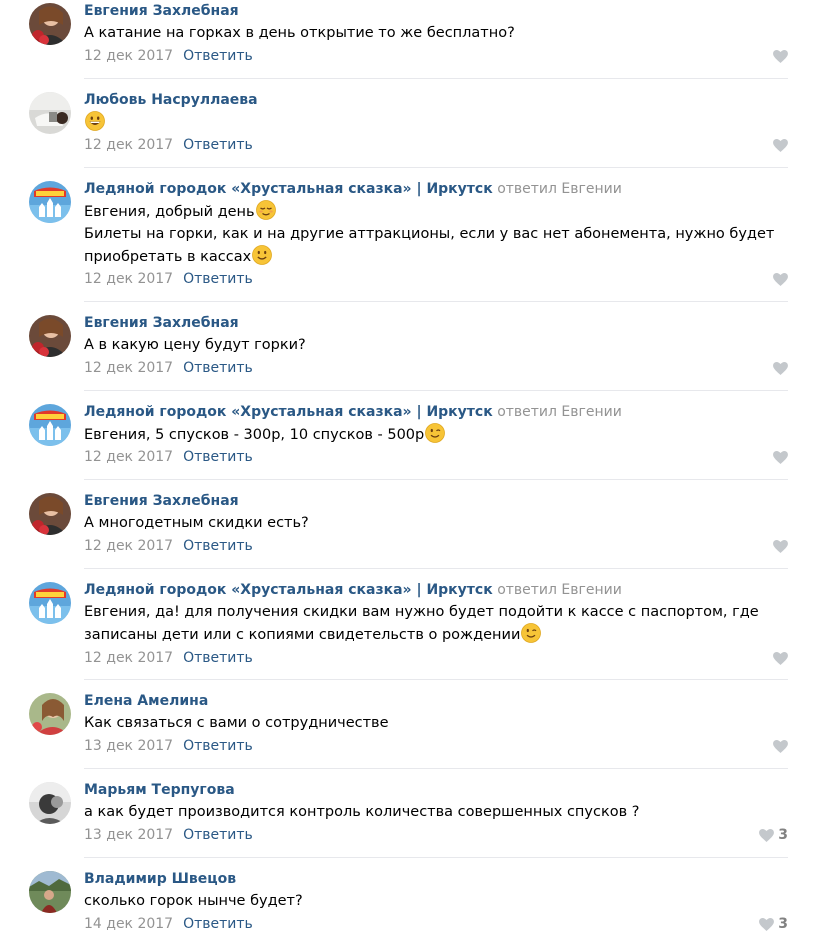  Describe the element at coordinates (429, 122) in the screenshot. I see `comment-text` at that location.